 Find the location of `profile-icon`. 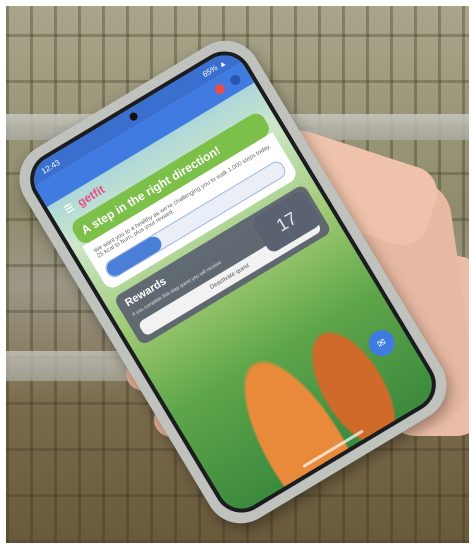

profile-icon is located at coordinates (235, 80).